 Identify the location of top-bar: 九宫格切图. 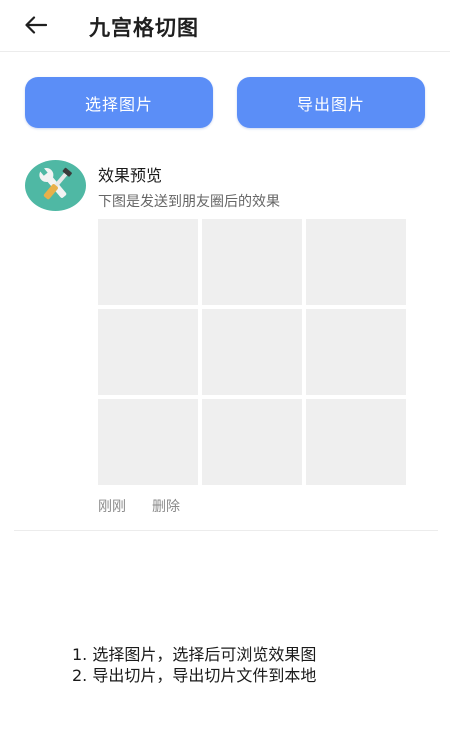
(225, 26).